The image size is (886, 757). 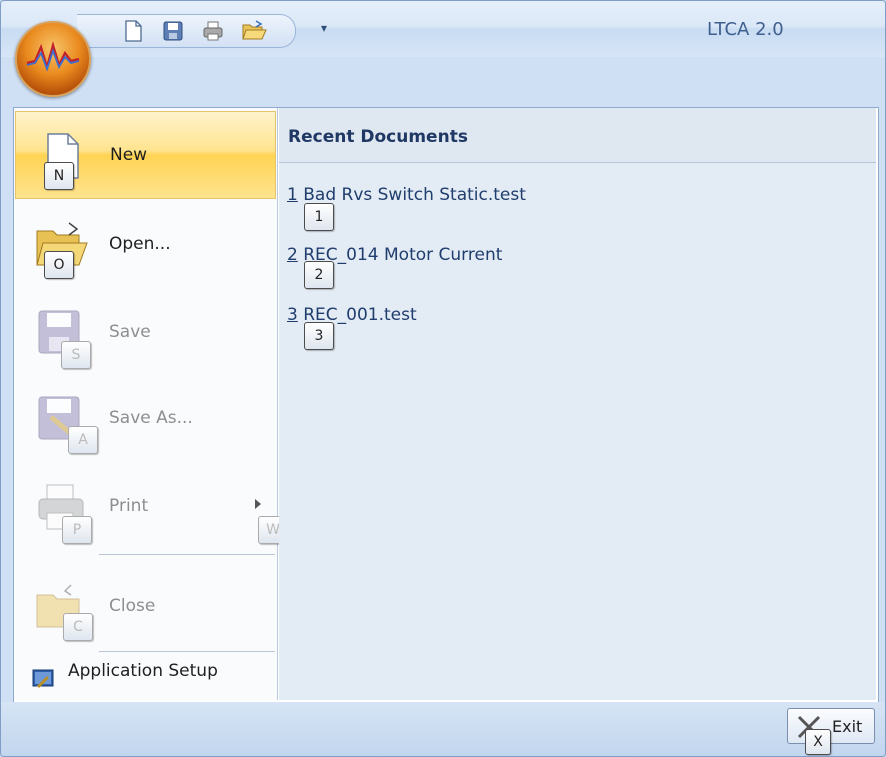 I want to click on open-folder-icon, so click(x=254, y=31).